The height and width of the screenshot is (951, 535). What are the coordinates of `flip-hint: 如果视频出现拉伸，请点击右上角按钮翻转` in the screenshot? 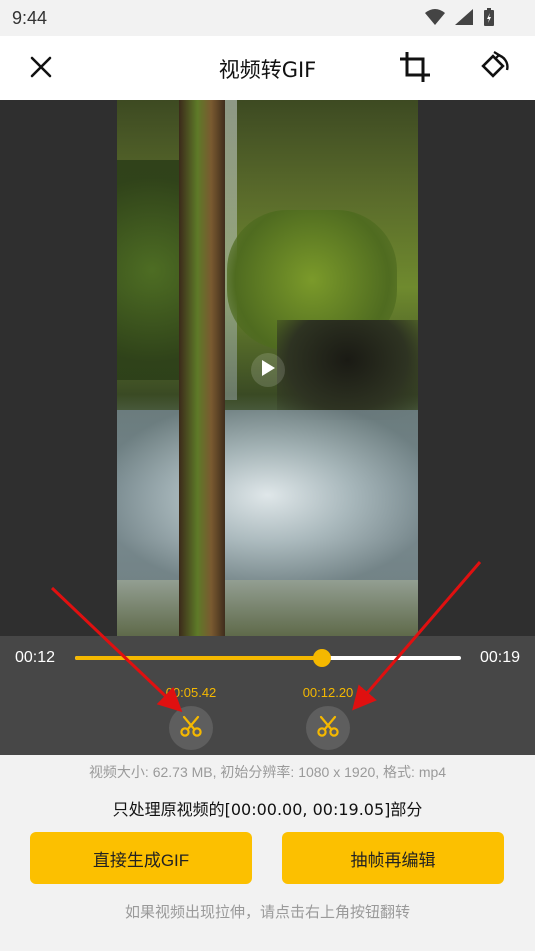 It's located at (267, 912).